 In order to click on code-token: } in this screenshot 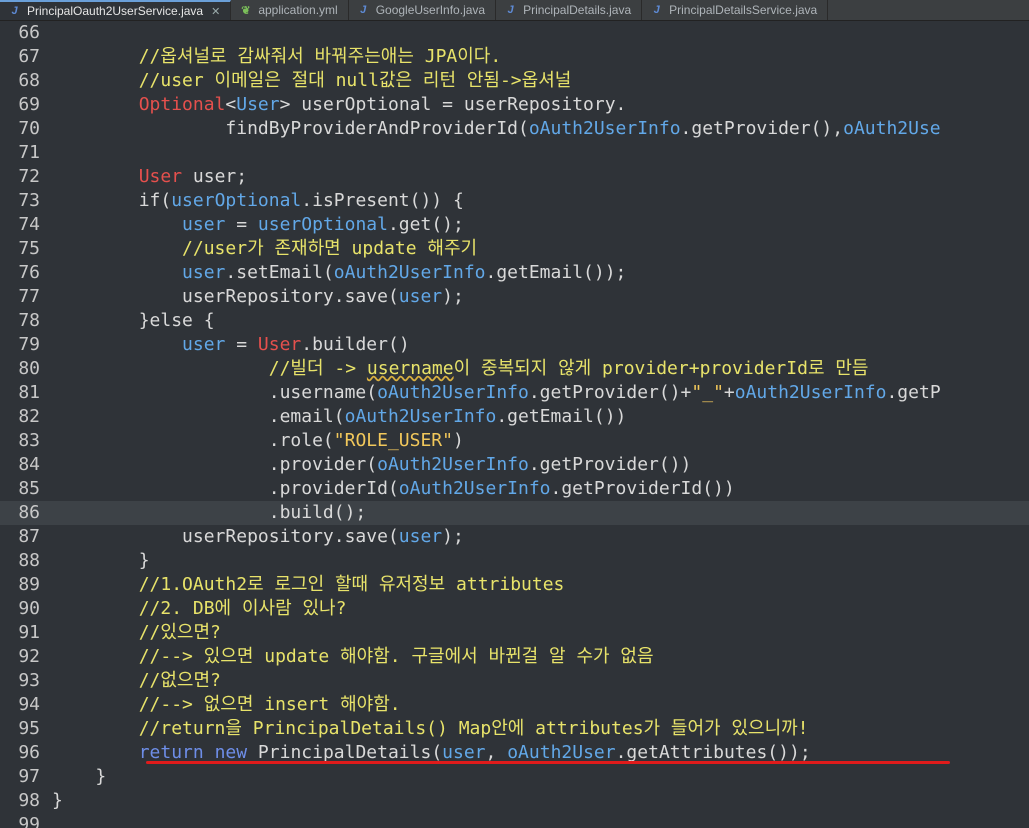, I will do `click(101, 560)`.